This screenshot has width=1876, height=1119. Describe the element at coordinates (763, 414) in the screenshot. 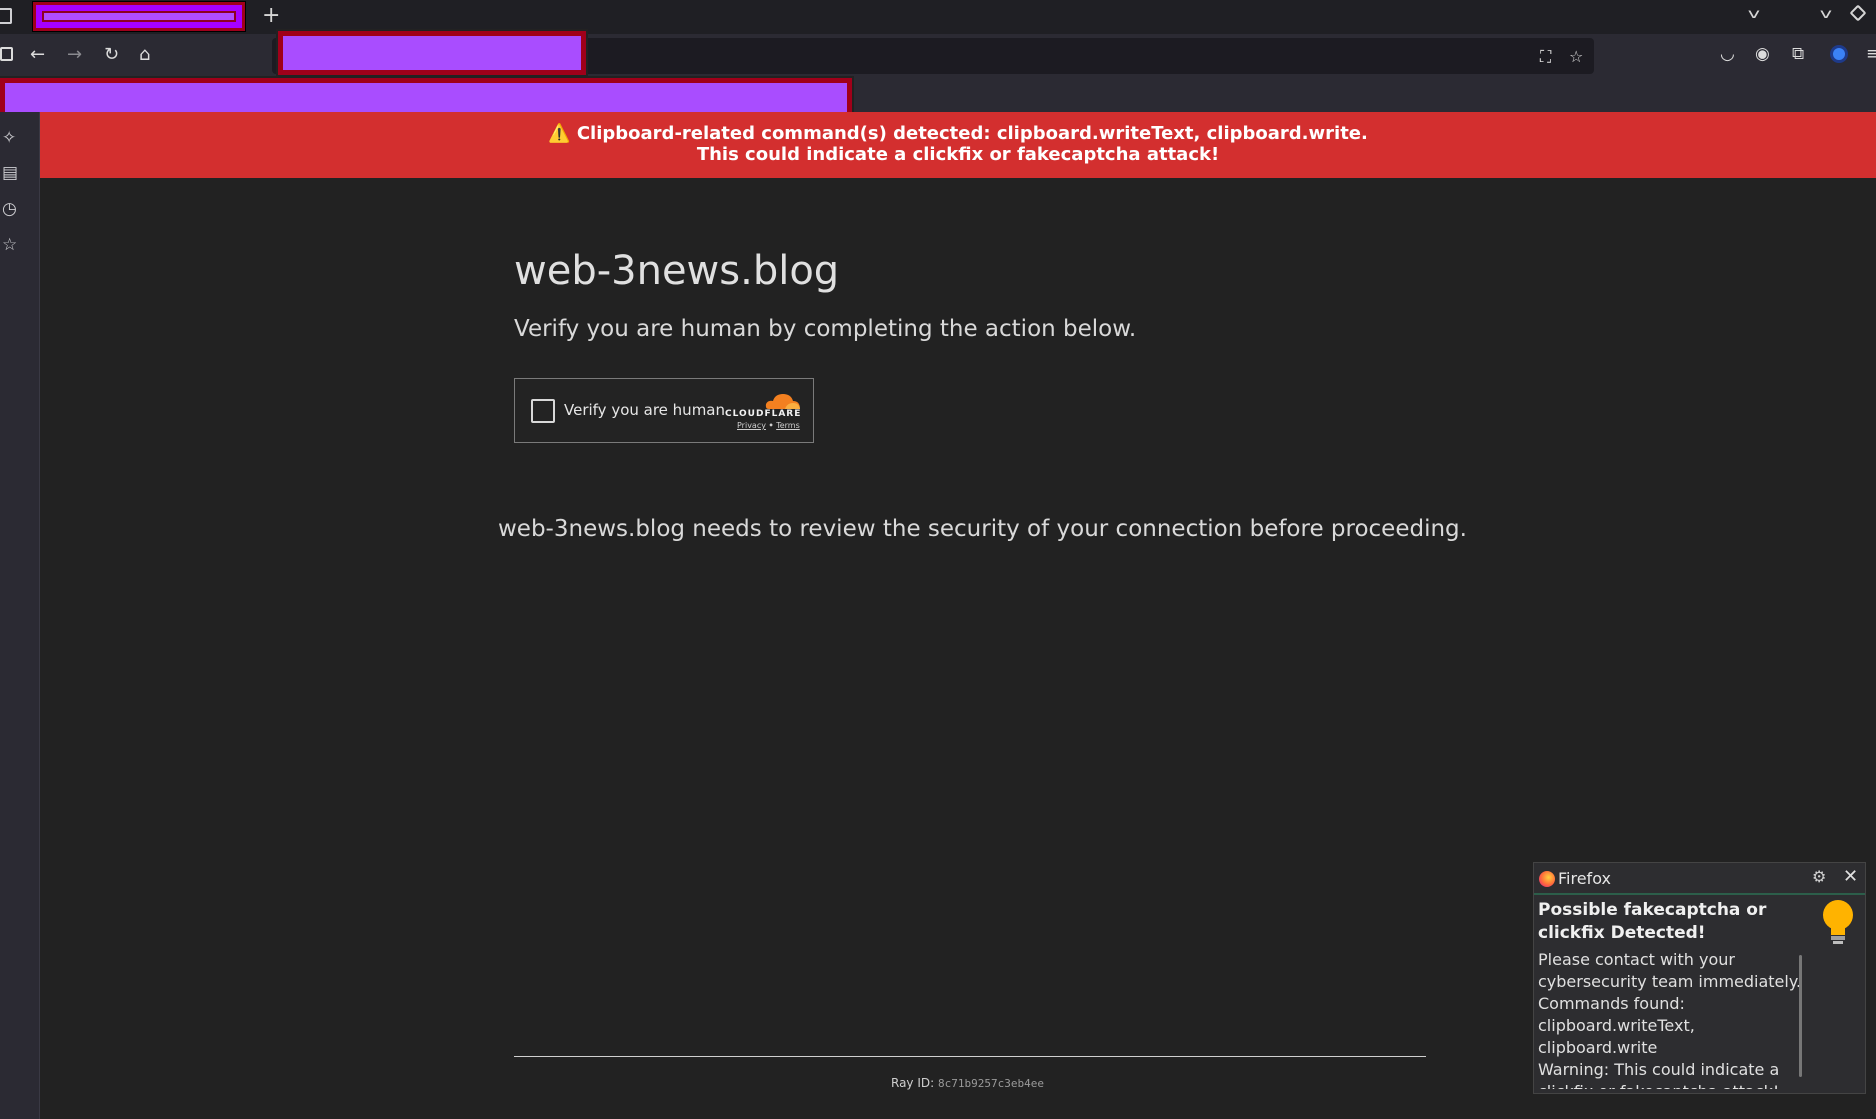

I see `cloudflare-logo-text: CLOUDFLARE` at that location.